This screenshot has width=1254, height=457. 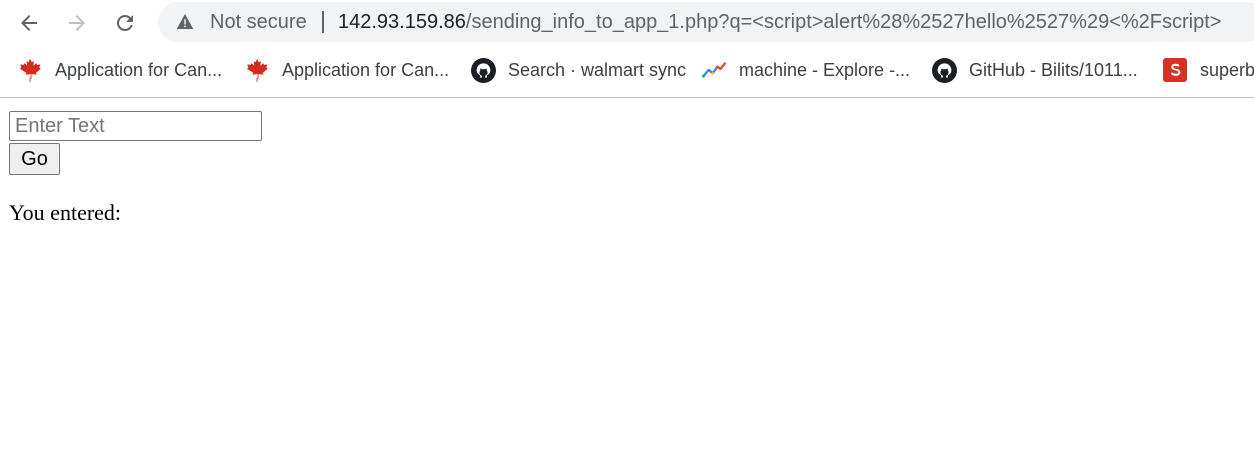 I want to click on bookmark-label: Search · walmart sync, so click(x=597, y=69).